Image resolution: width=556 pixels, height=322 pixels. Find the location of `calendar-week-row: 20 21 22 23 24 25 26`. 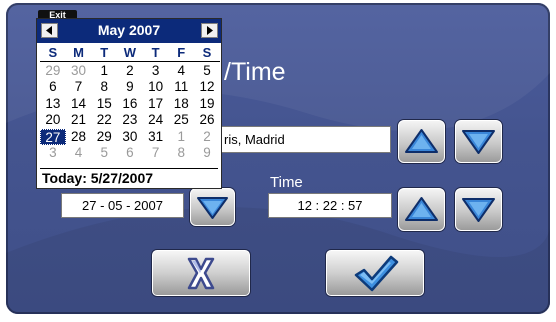

calendar-week-row: 20 21 22 23 24 25 26 is located at coordinates (130, 120).